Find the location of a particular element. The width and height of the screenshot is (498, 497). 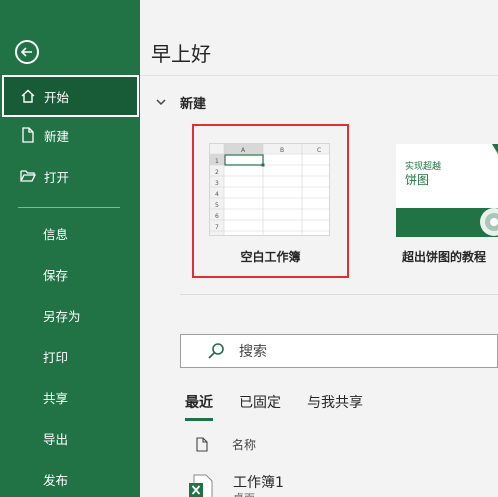

new-section-header: 新建 is located at coordinates (181, 102).